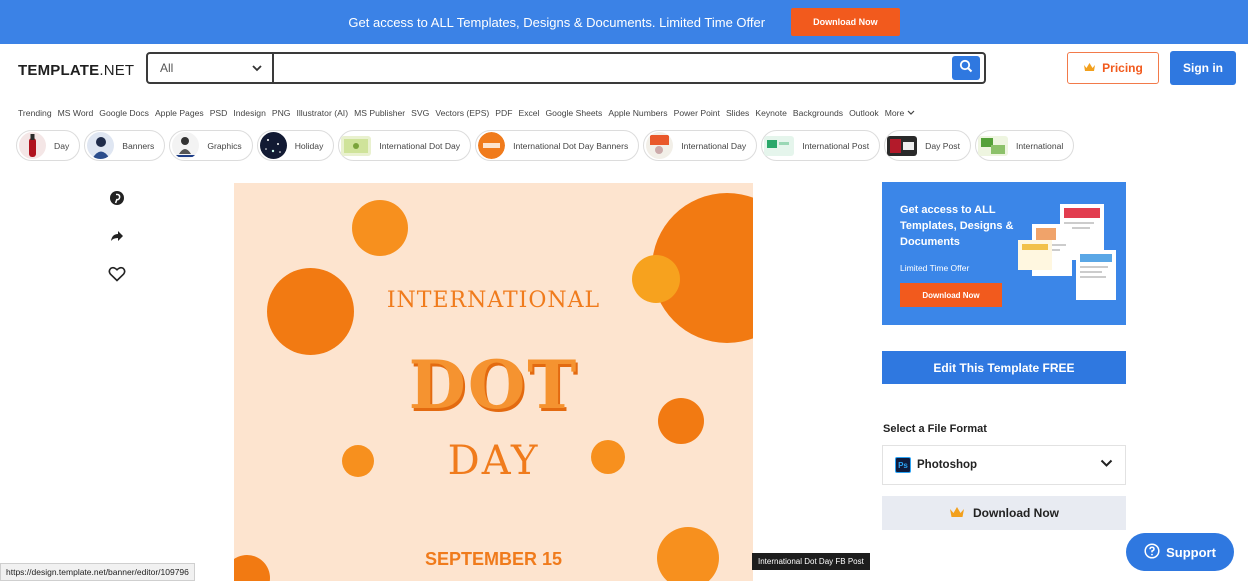 The height and width of the screenshot is (581, 1248). Describe the element at coordinates (845, 22) in the screenshot. I see `top-banner-download-button: Download Now` at that location.